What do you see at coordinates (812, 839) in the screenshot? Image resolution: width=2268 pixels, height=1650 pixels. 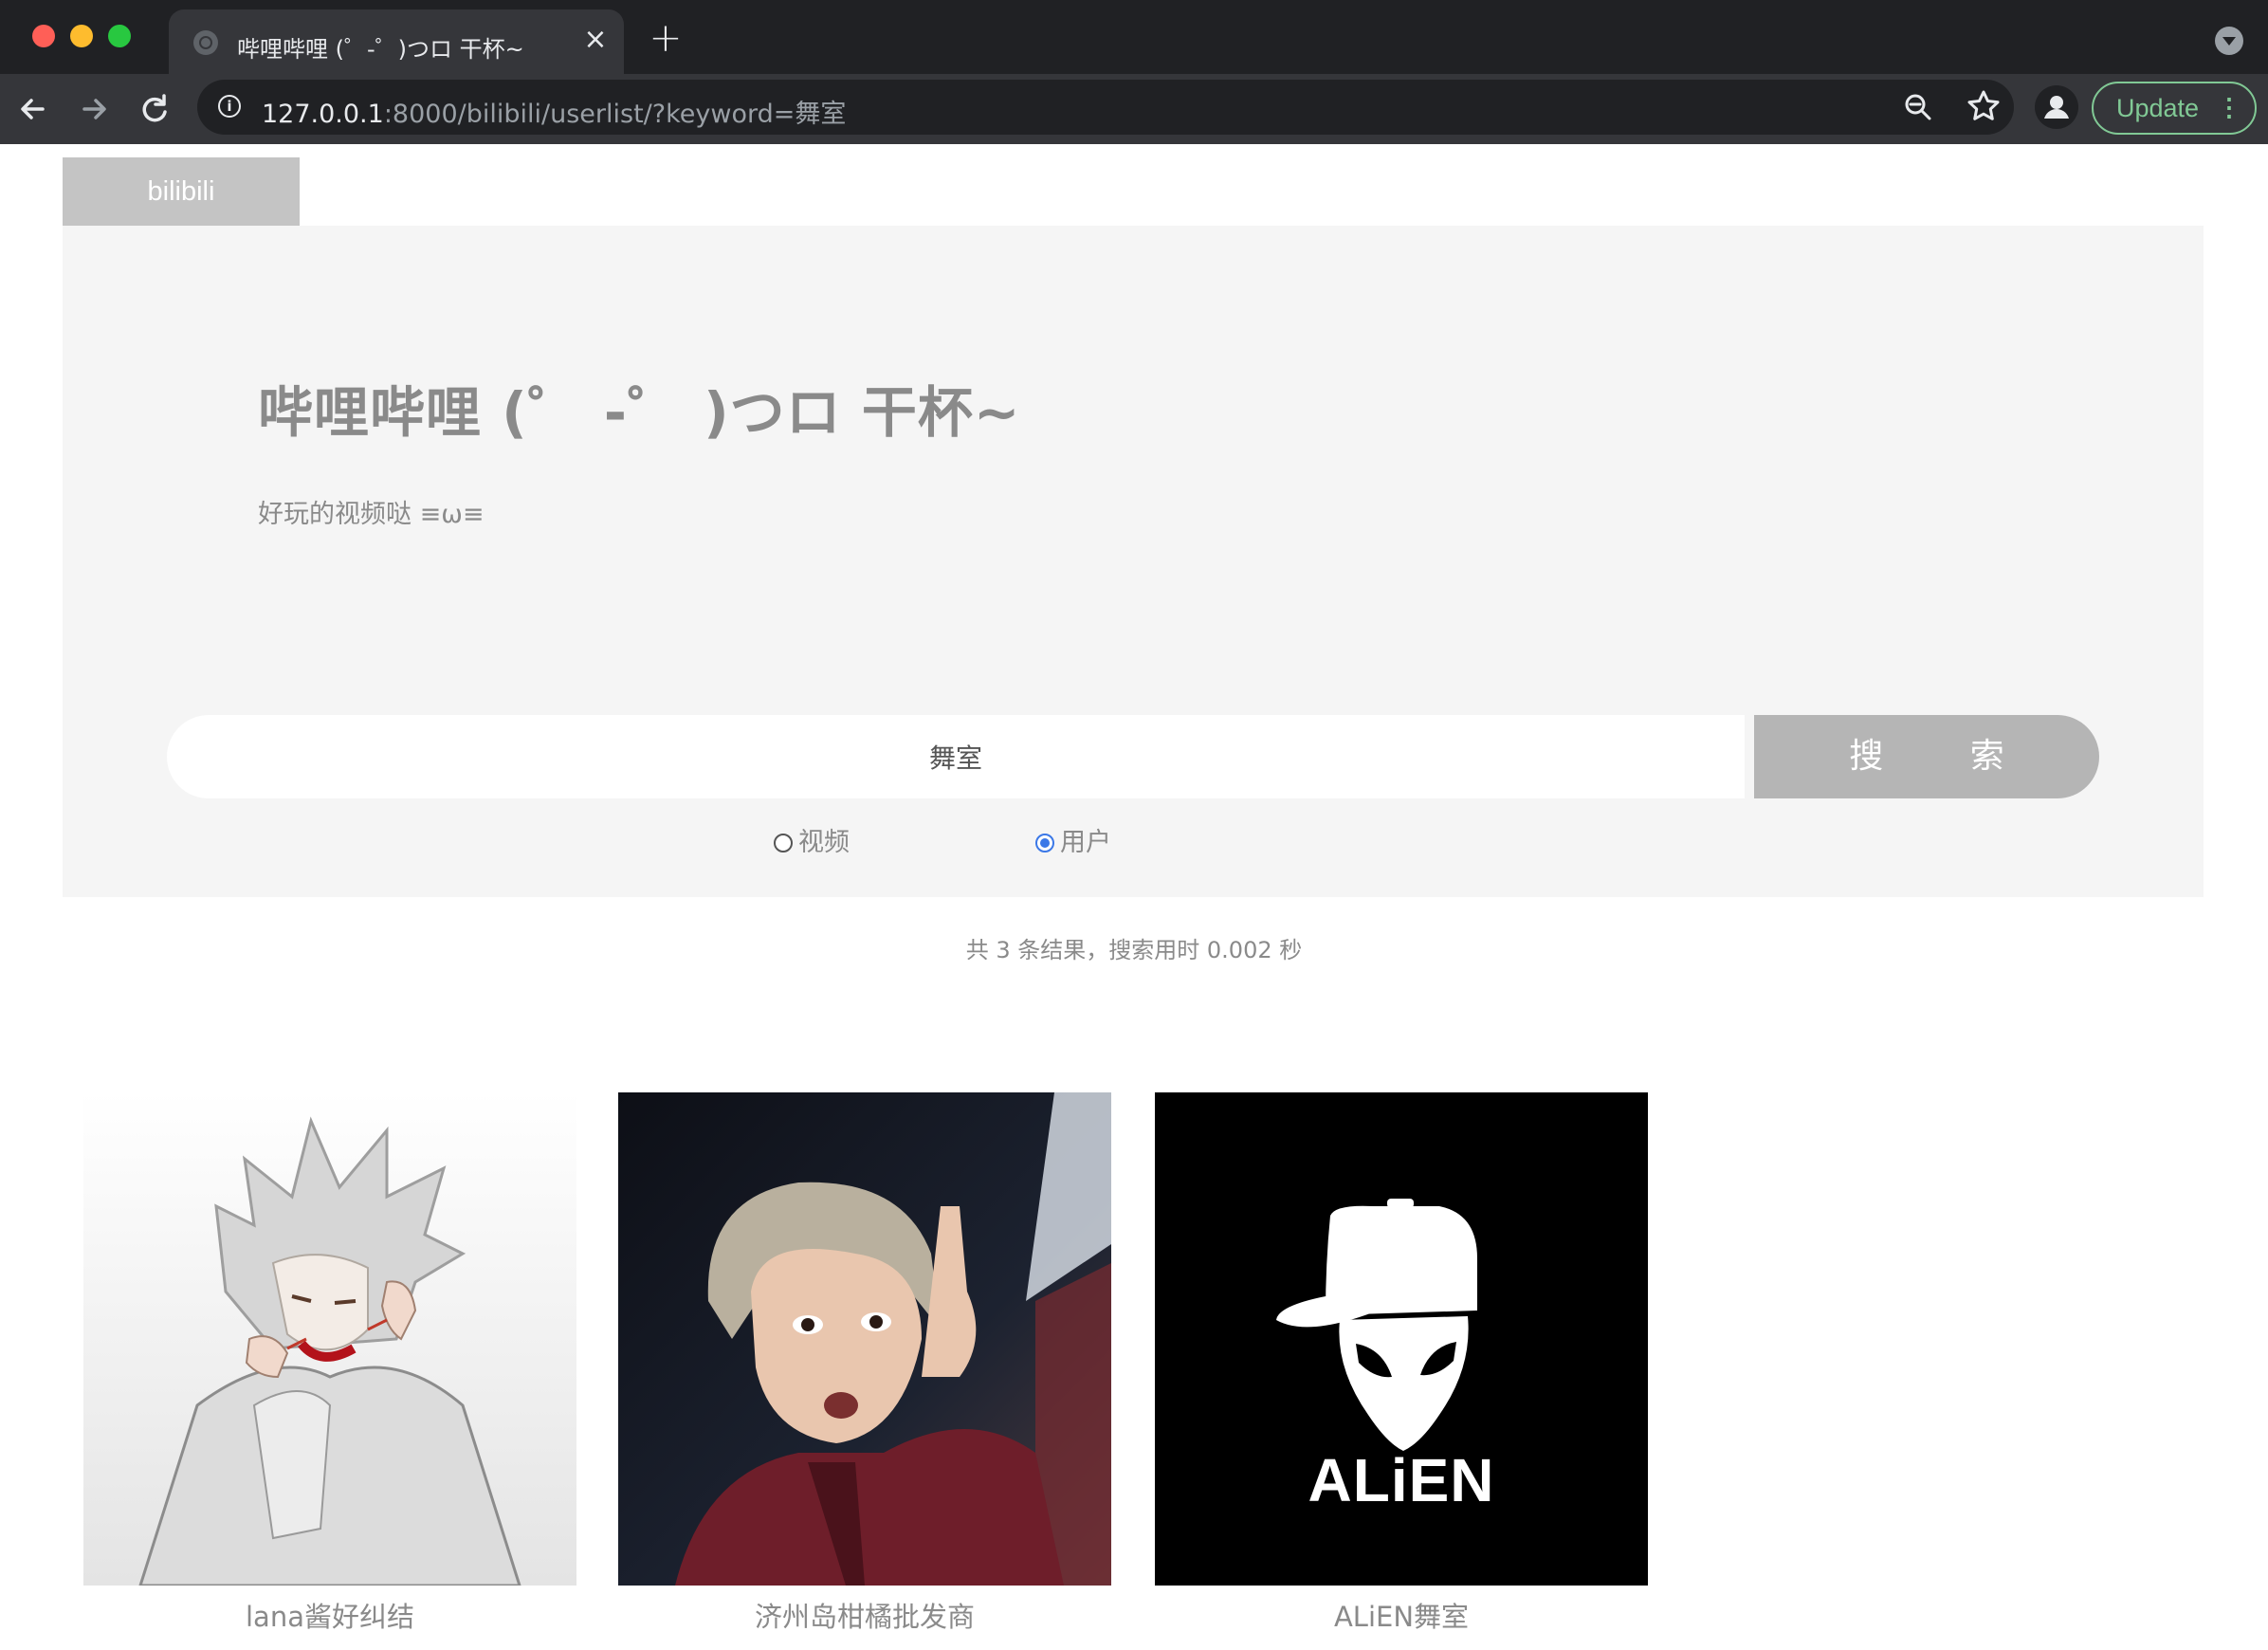 I see `radio-video: 视频` at bounding box center [812, 839].